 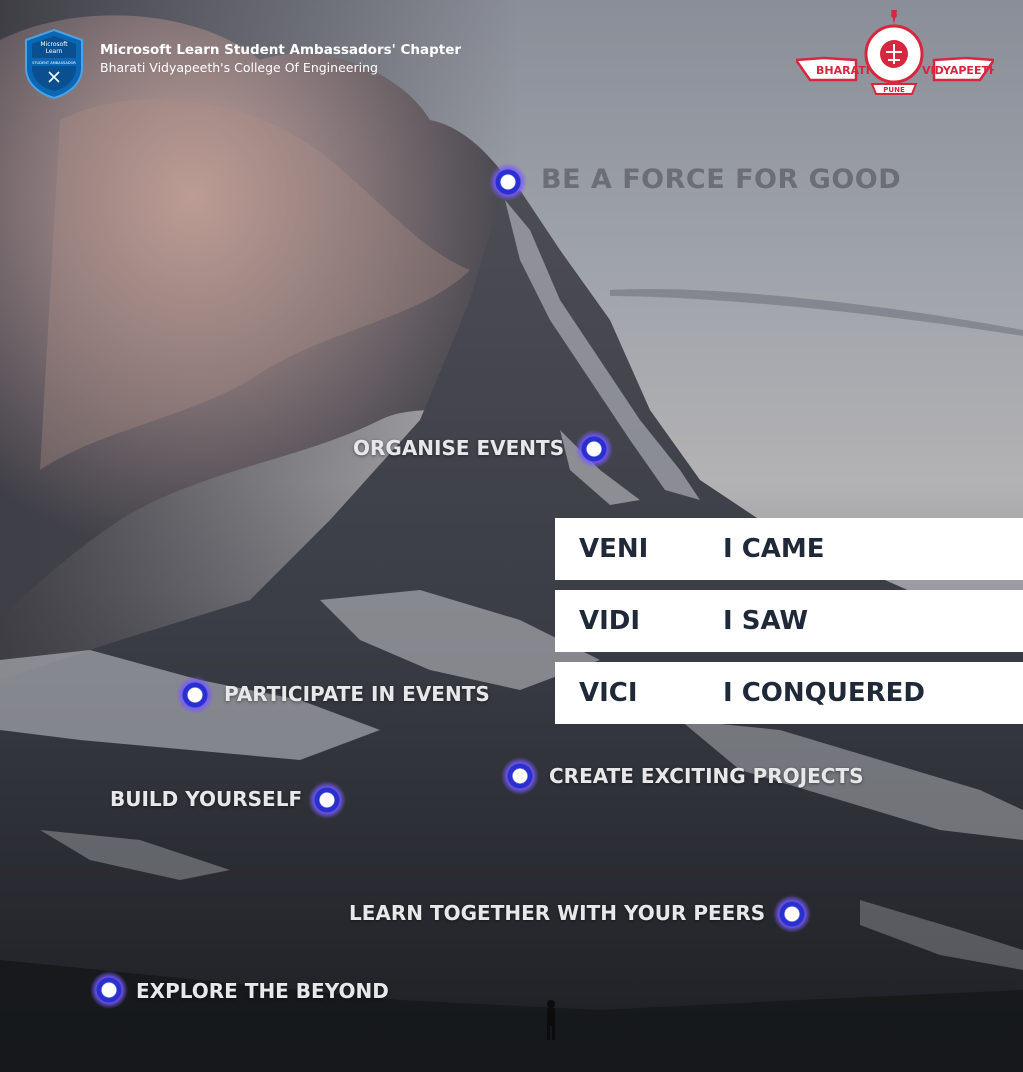 What do you see at coordinates (262, 991) in the screenshot?
I see `milestone-label: EXPLORE THE BEYOND` at bounding box center [262, 991].